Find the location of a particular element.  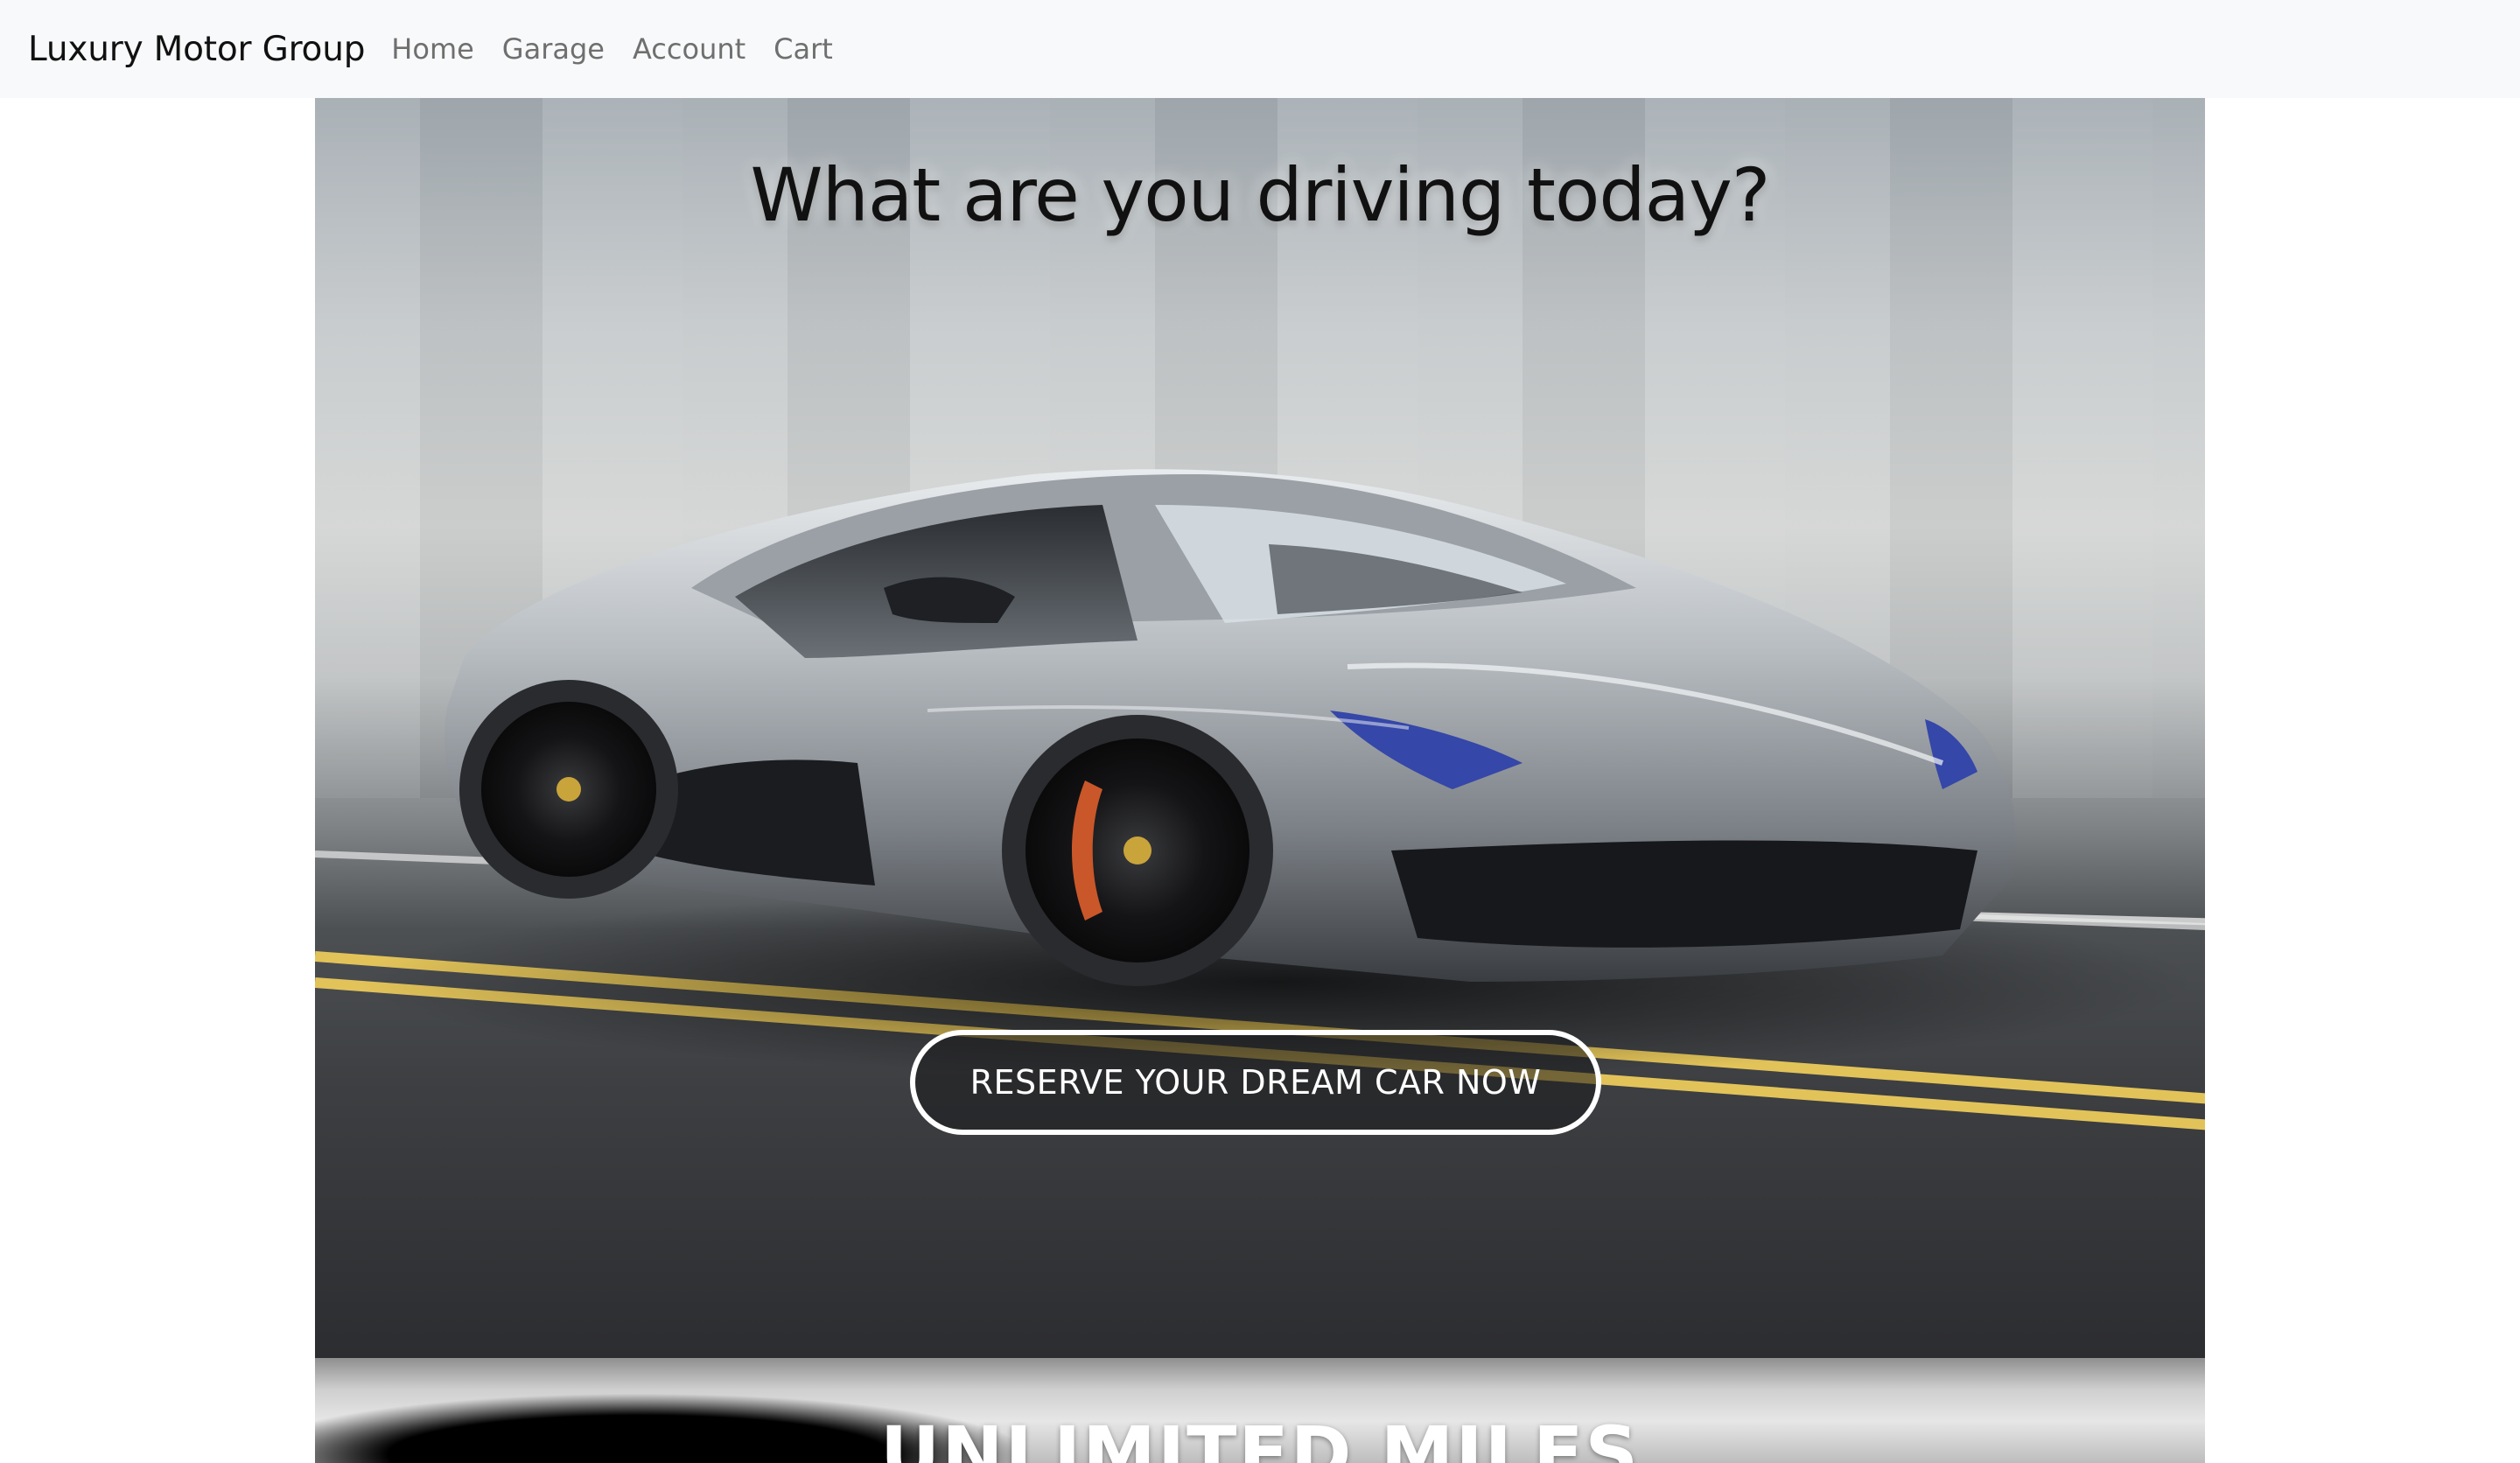

section-title: UNLIMITED MILES is located at coordinates (1260, 1436).